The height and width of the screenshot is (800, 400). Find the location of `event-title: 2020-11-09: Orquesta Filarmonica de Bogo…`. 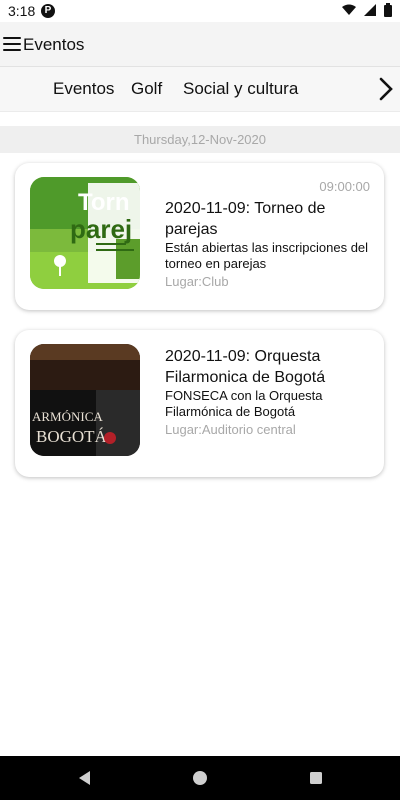

event-title: 2020-11-09: Orquesta Filarmonica de Bogo… is located at coordinates (245, 367).